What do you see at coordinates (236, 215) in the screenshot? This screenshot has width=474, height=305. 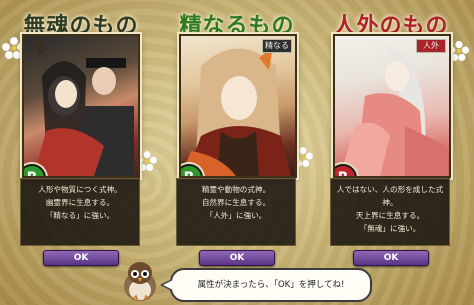 I see `description-line: 「人外」に強い。` at bounding box center [236, 215].